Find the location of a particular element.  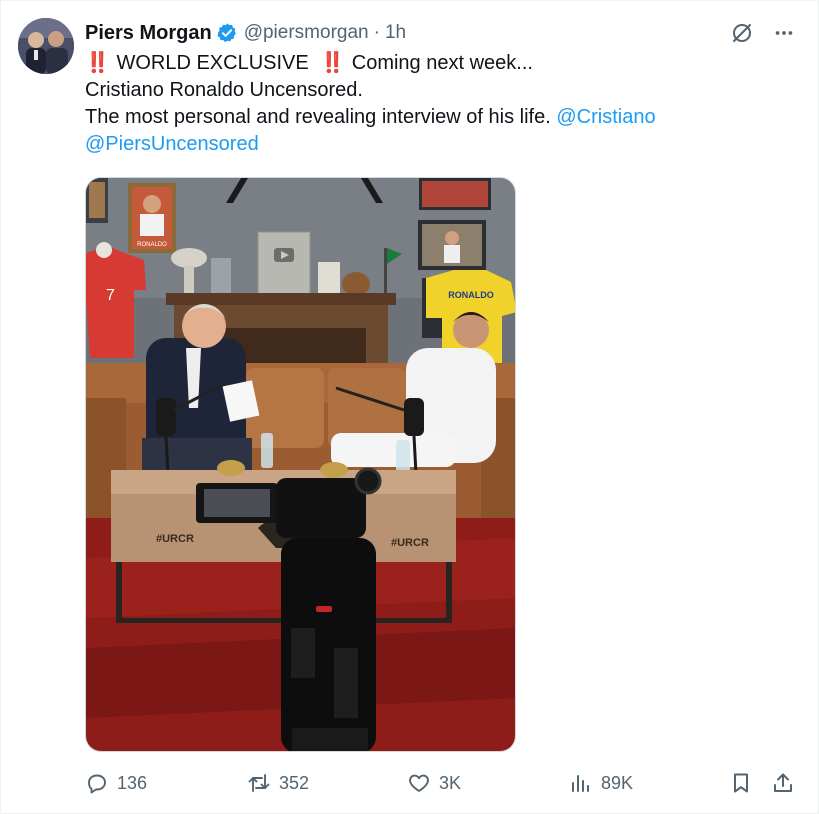

share-icon is located at coordinates (783, 782).